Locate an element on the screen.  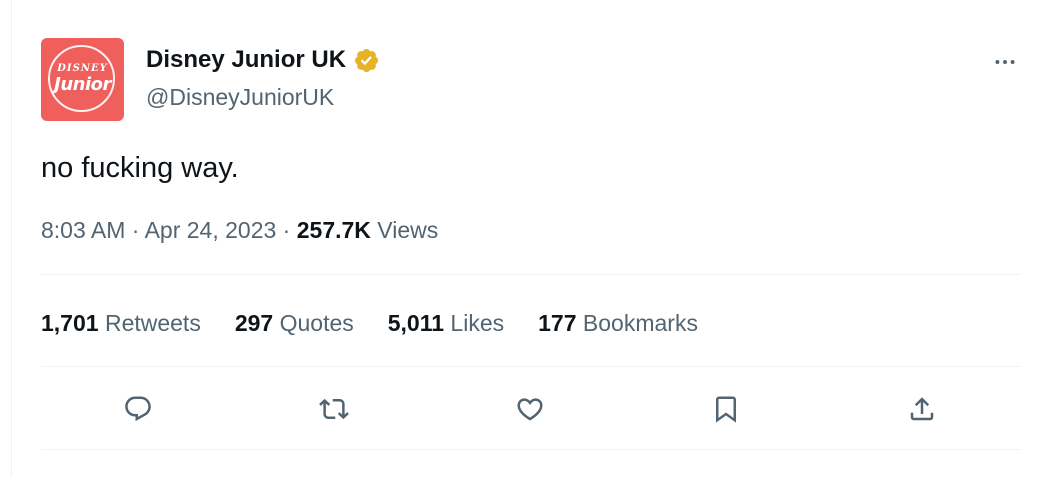
column-border is located at coordinates (11, 238).